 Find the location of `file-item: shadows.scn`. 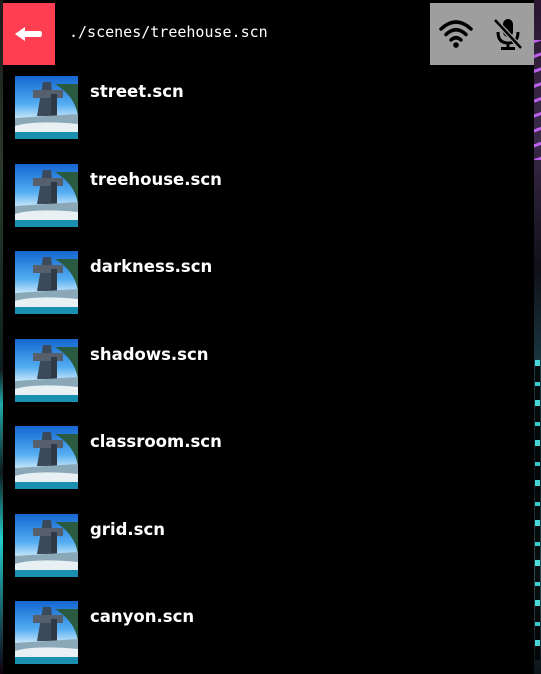

file-item: shadows.scn is located at coordinates (268, 372).